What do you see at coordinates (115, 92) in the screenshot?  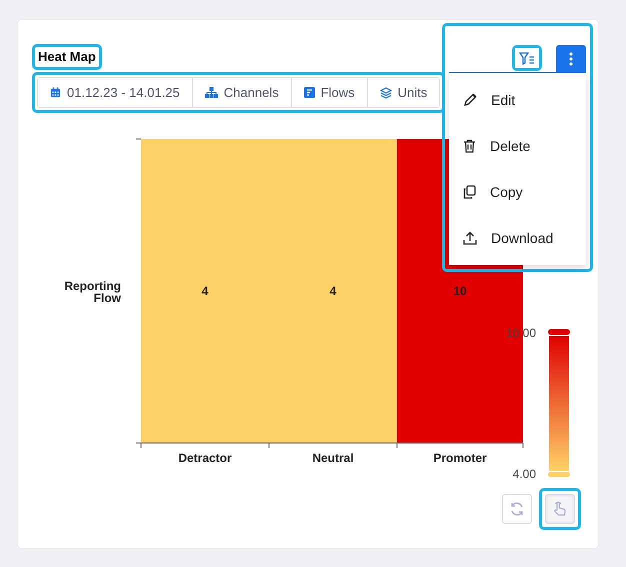 I see `filter-button: 01.12.23 - 14.01.25` at bounding box center [115, 92].